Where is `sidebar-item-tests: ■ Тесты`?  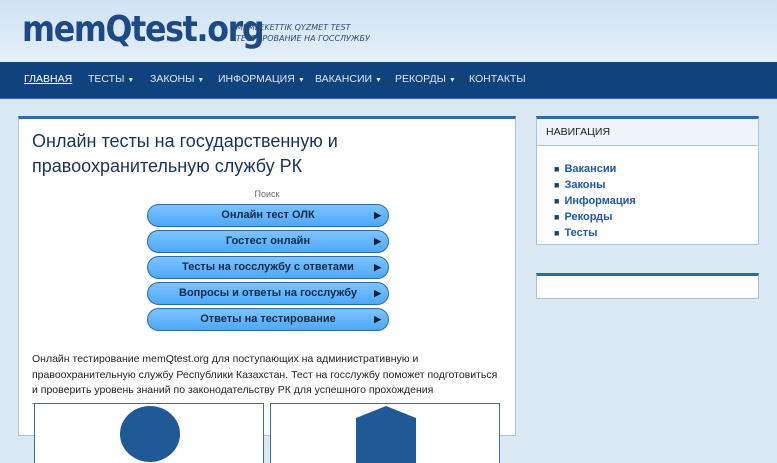 sidebar-item-tests: ■ Тесты is located at coordinates (595, 233).